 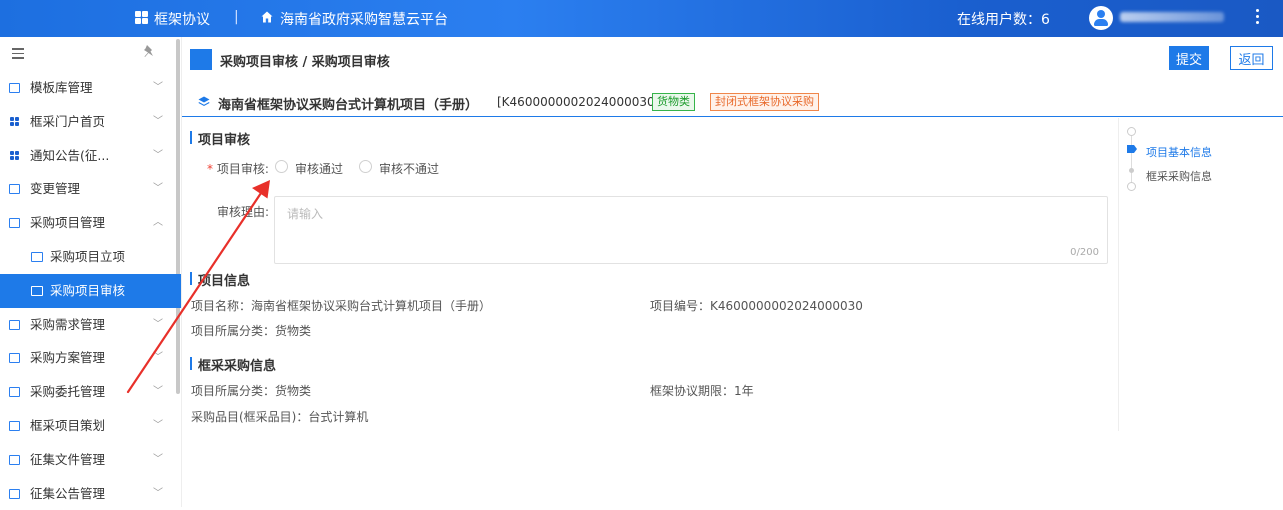 What do you see at coordinates (1179, 176) in the screenshot?
I see `anchor-item-framework-info: 框采采购信息` at bounding box center [1179, 176].